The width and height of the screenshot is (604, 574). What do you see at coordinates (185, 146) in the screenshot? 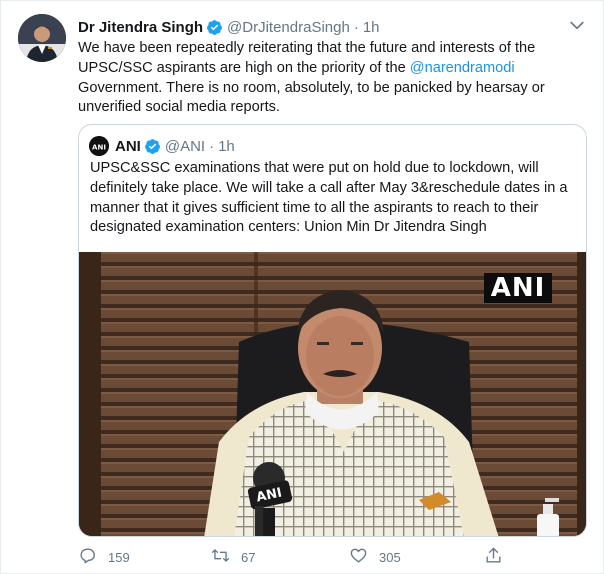
I see `quoted-author-handle: @ANI` at bounding box center [185, 146].